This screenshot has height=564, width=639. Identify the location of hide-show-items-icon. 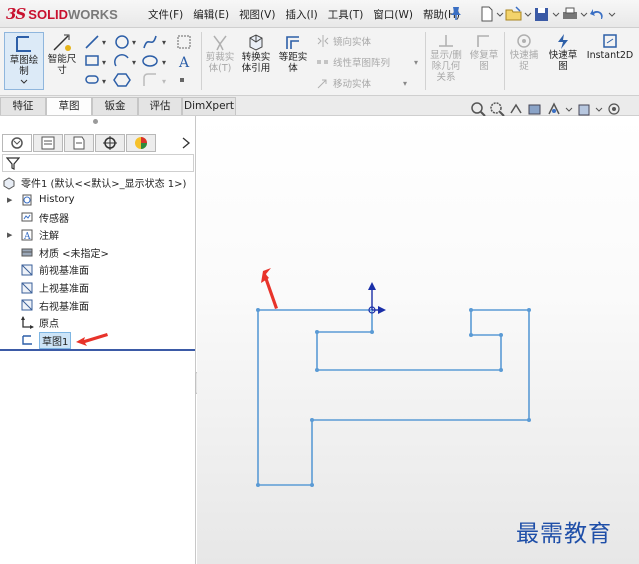
(614, 109).